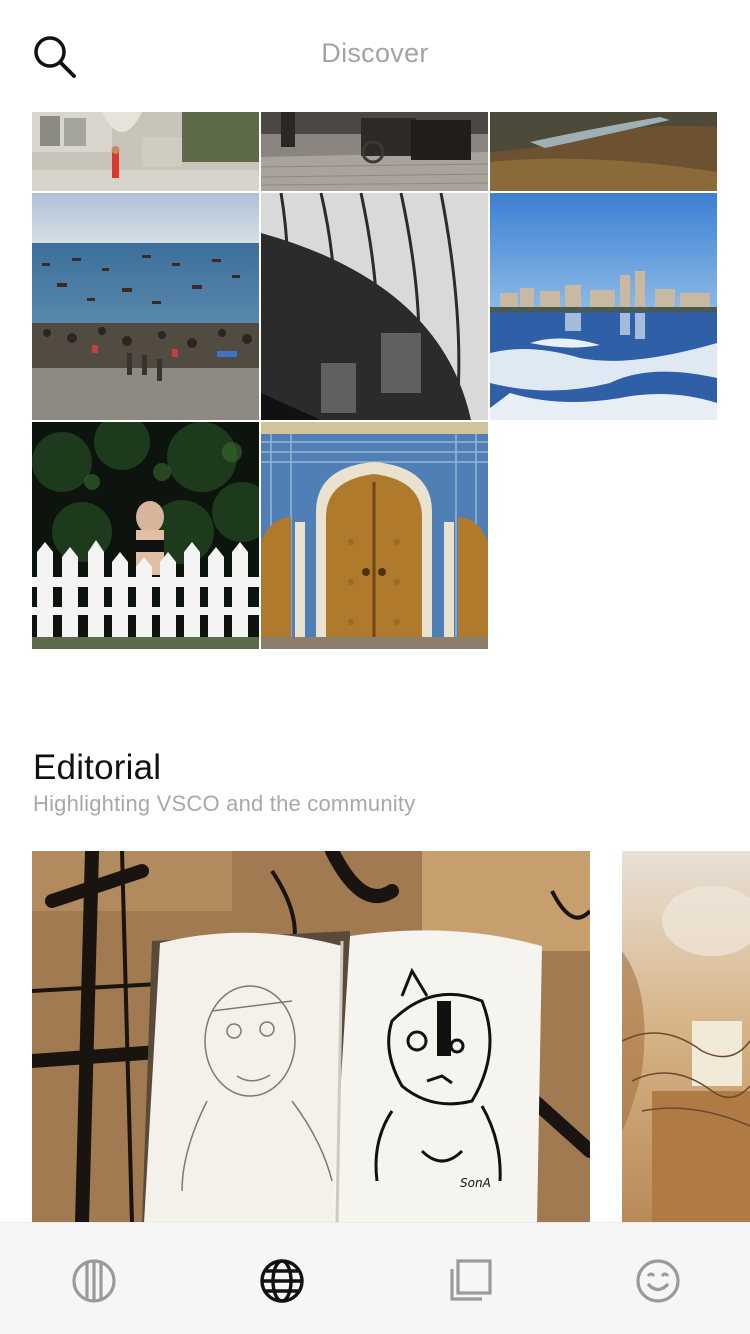 This screenshot has width=750, height=1334. Describe the element at coordinates (145, 306) in the screenshot. I see `photo-beach-boats` at that location.